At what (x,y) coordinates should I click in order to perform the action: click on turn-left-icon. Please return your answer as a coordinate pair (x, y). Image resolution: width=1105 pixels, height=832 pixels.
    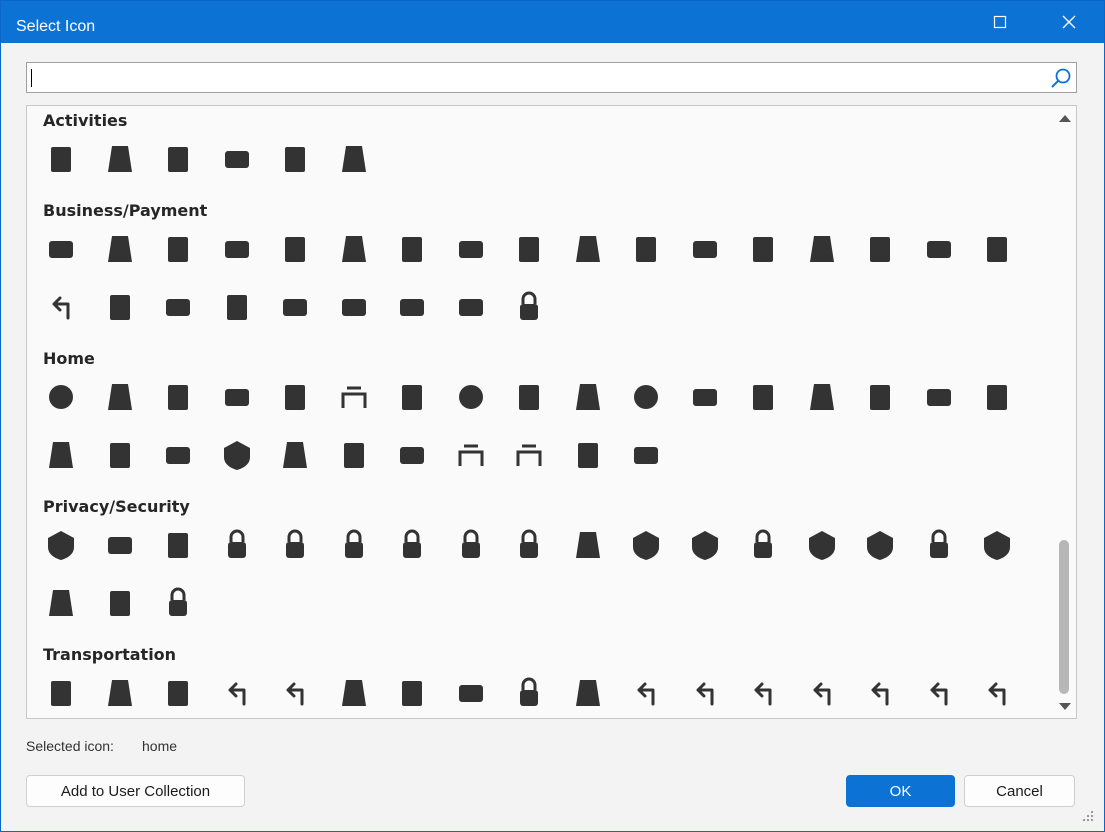
    Looking at the image, I should click on (646, 693).